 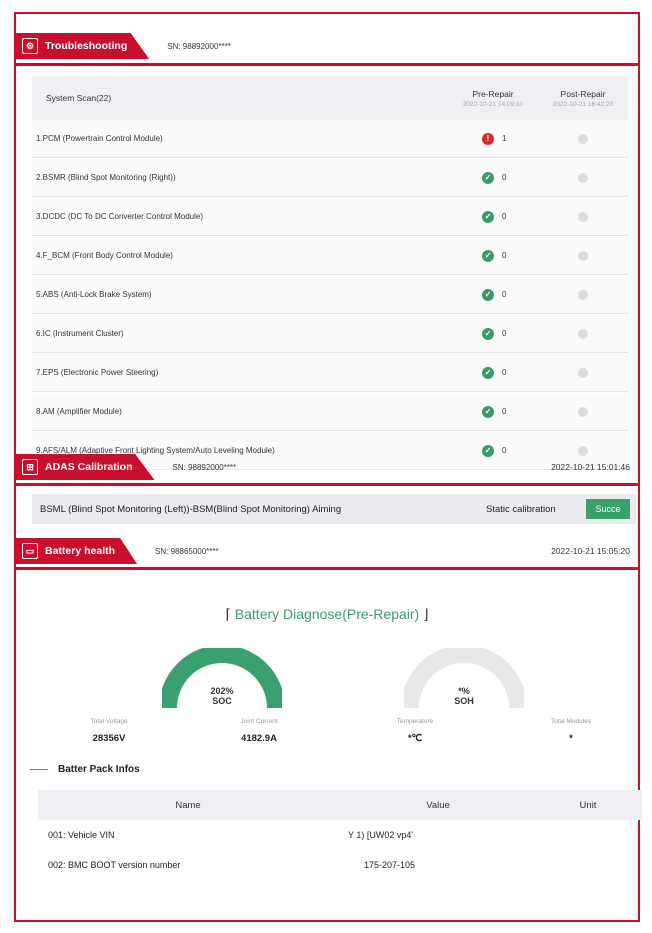 What do you see at coordinates (222, 691) in the screenshot?
I see `soc-value: 202%` at bounding box center [222, 691].